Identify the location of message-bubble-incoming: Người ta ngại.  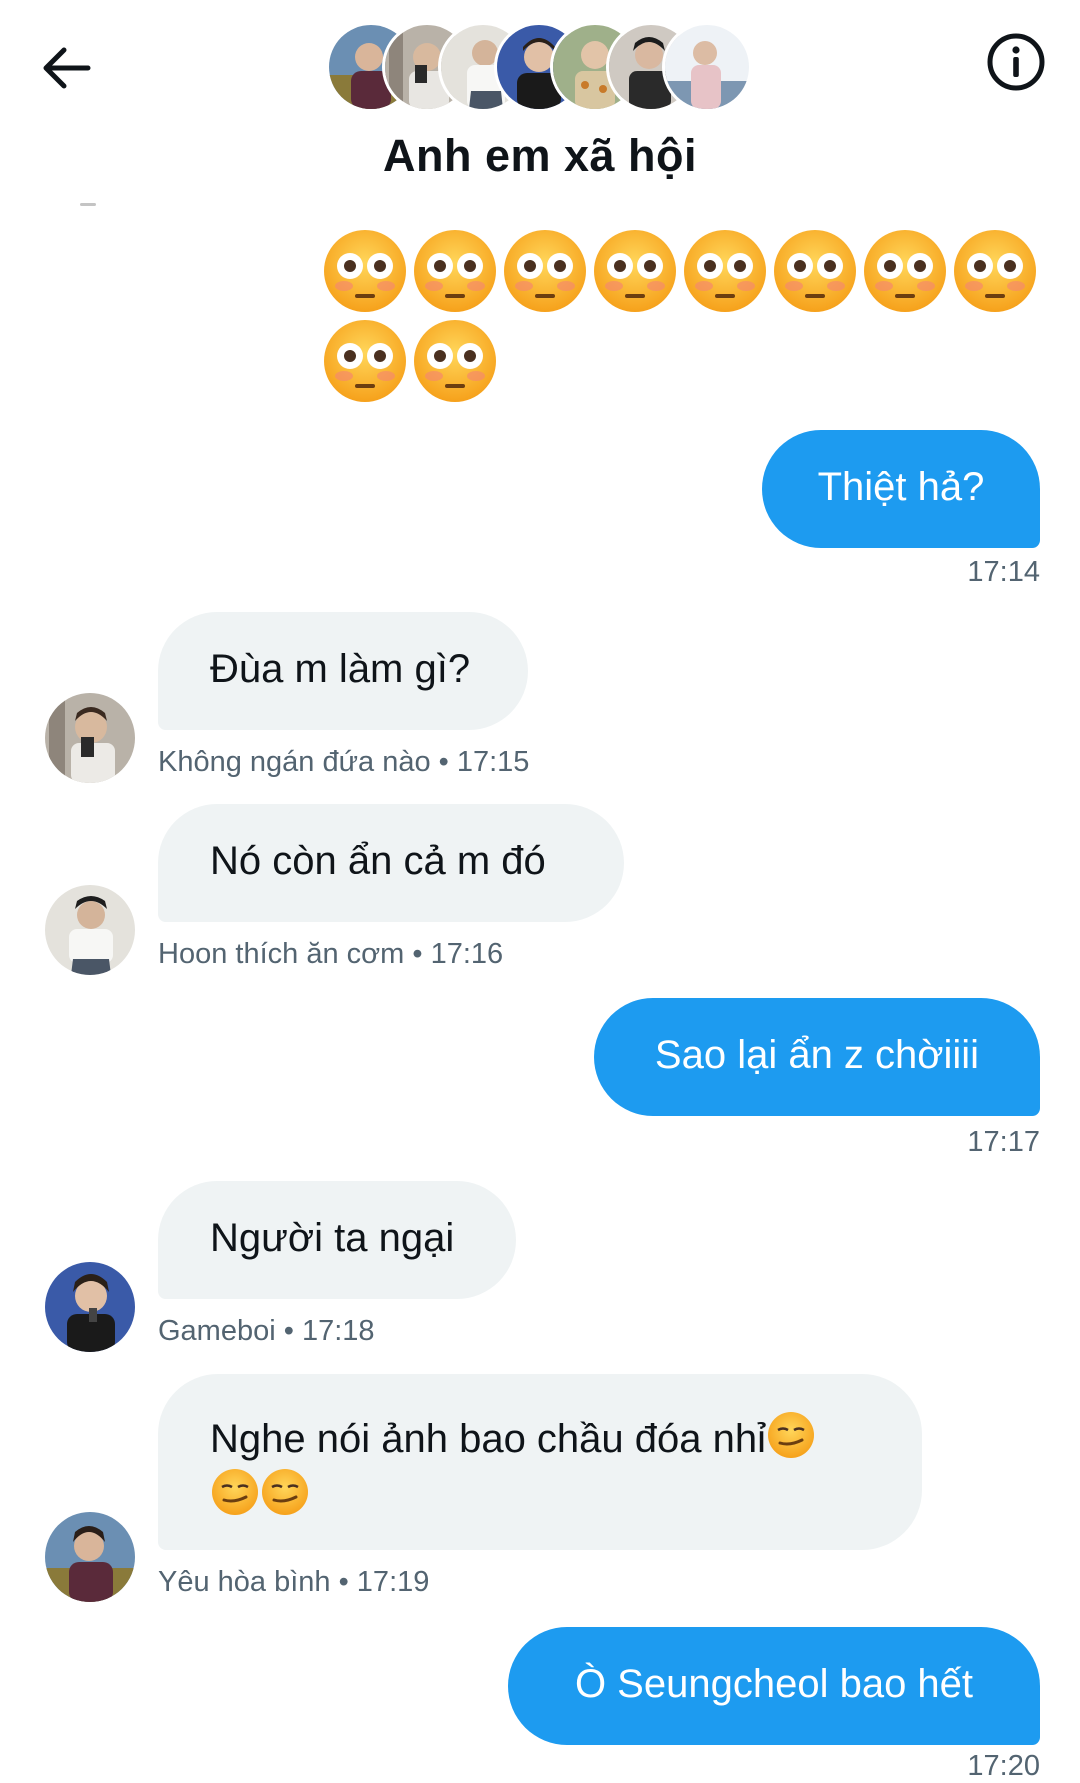
(337, 1240).